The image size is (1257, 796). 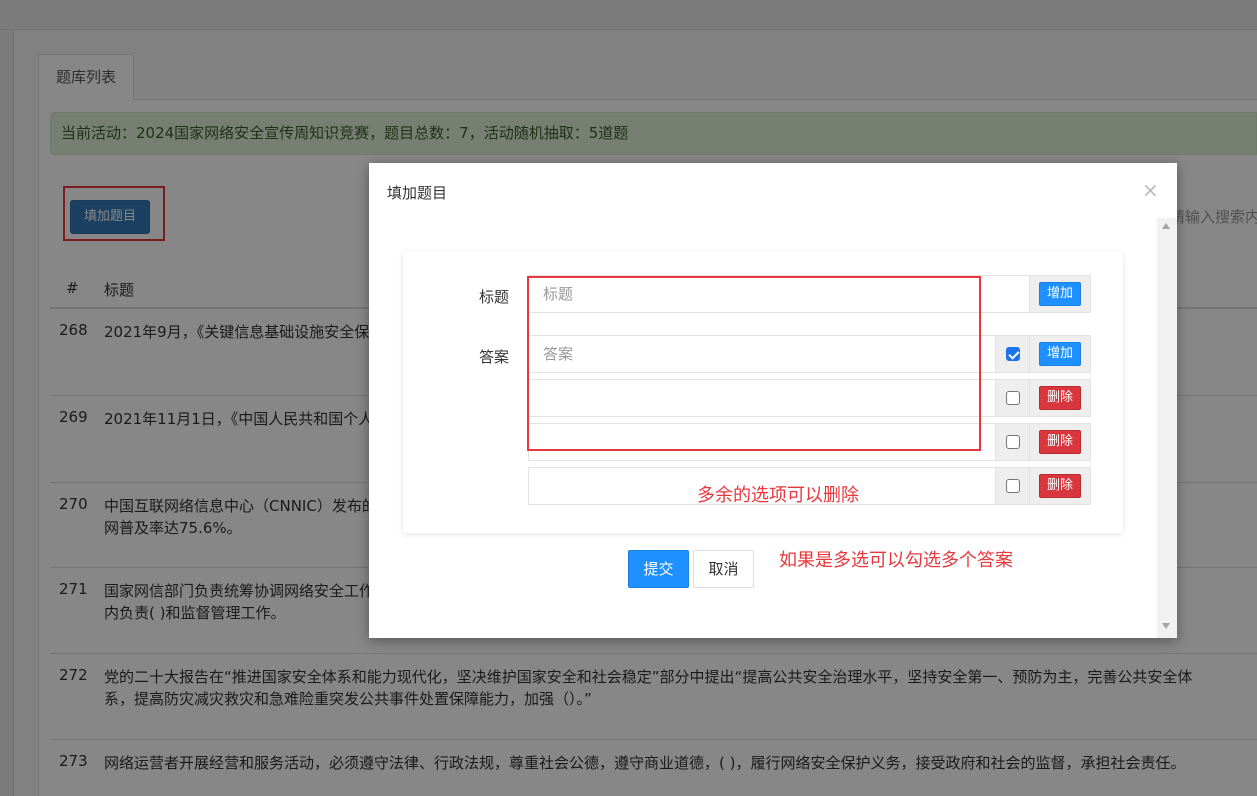 I want to click on submit-button: 提交, so click(x=658, y=569).